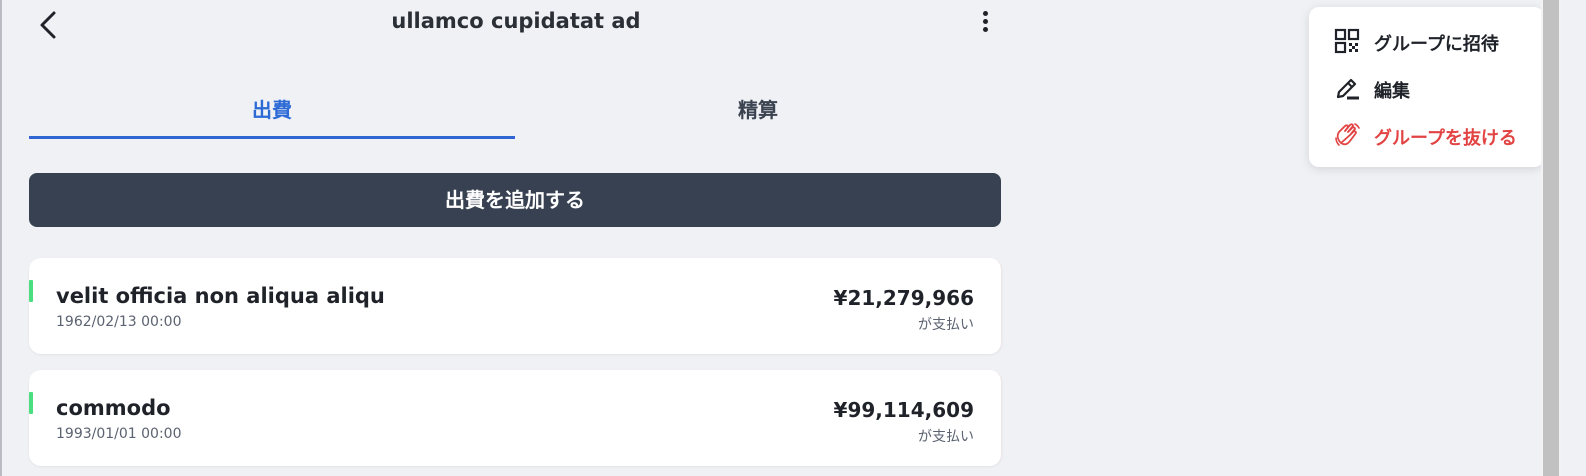 This screenshot has height=476, width=1586. I want to click on add-expense-button: 出費を追加する, so click(515, 200).